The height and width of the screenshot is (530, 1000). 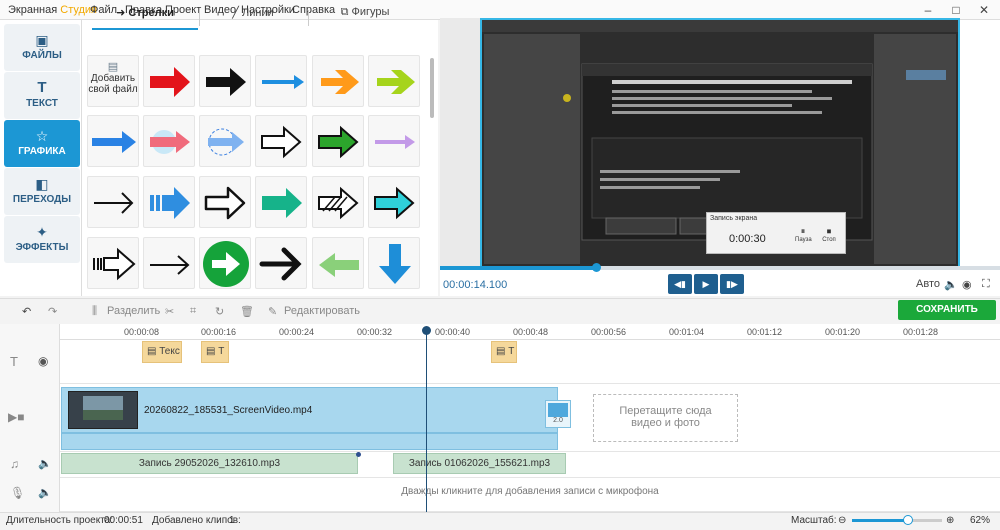 I want to click on add-own-file-button: ▤ Добавить свой файл, so click(x=113, y=81).